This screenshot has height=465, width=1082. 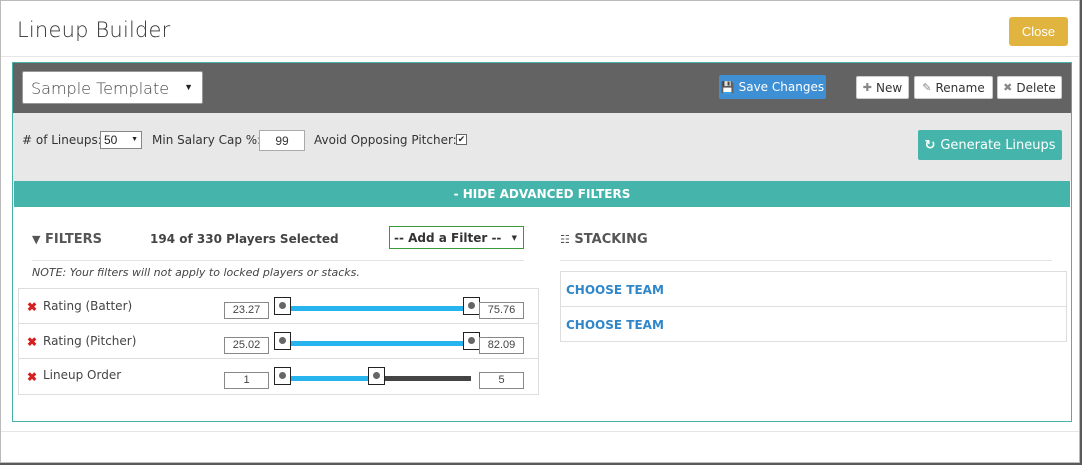 What do you see at coordinates (867, 87) in the screenshot?
I see `plus-icon: ✚` at bounding box center [867, 87].